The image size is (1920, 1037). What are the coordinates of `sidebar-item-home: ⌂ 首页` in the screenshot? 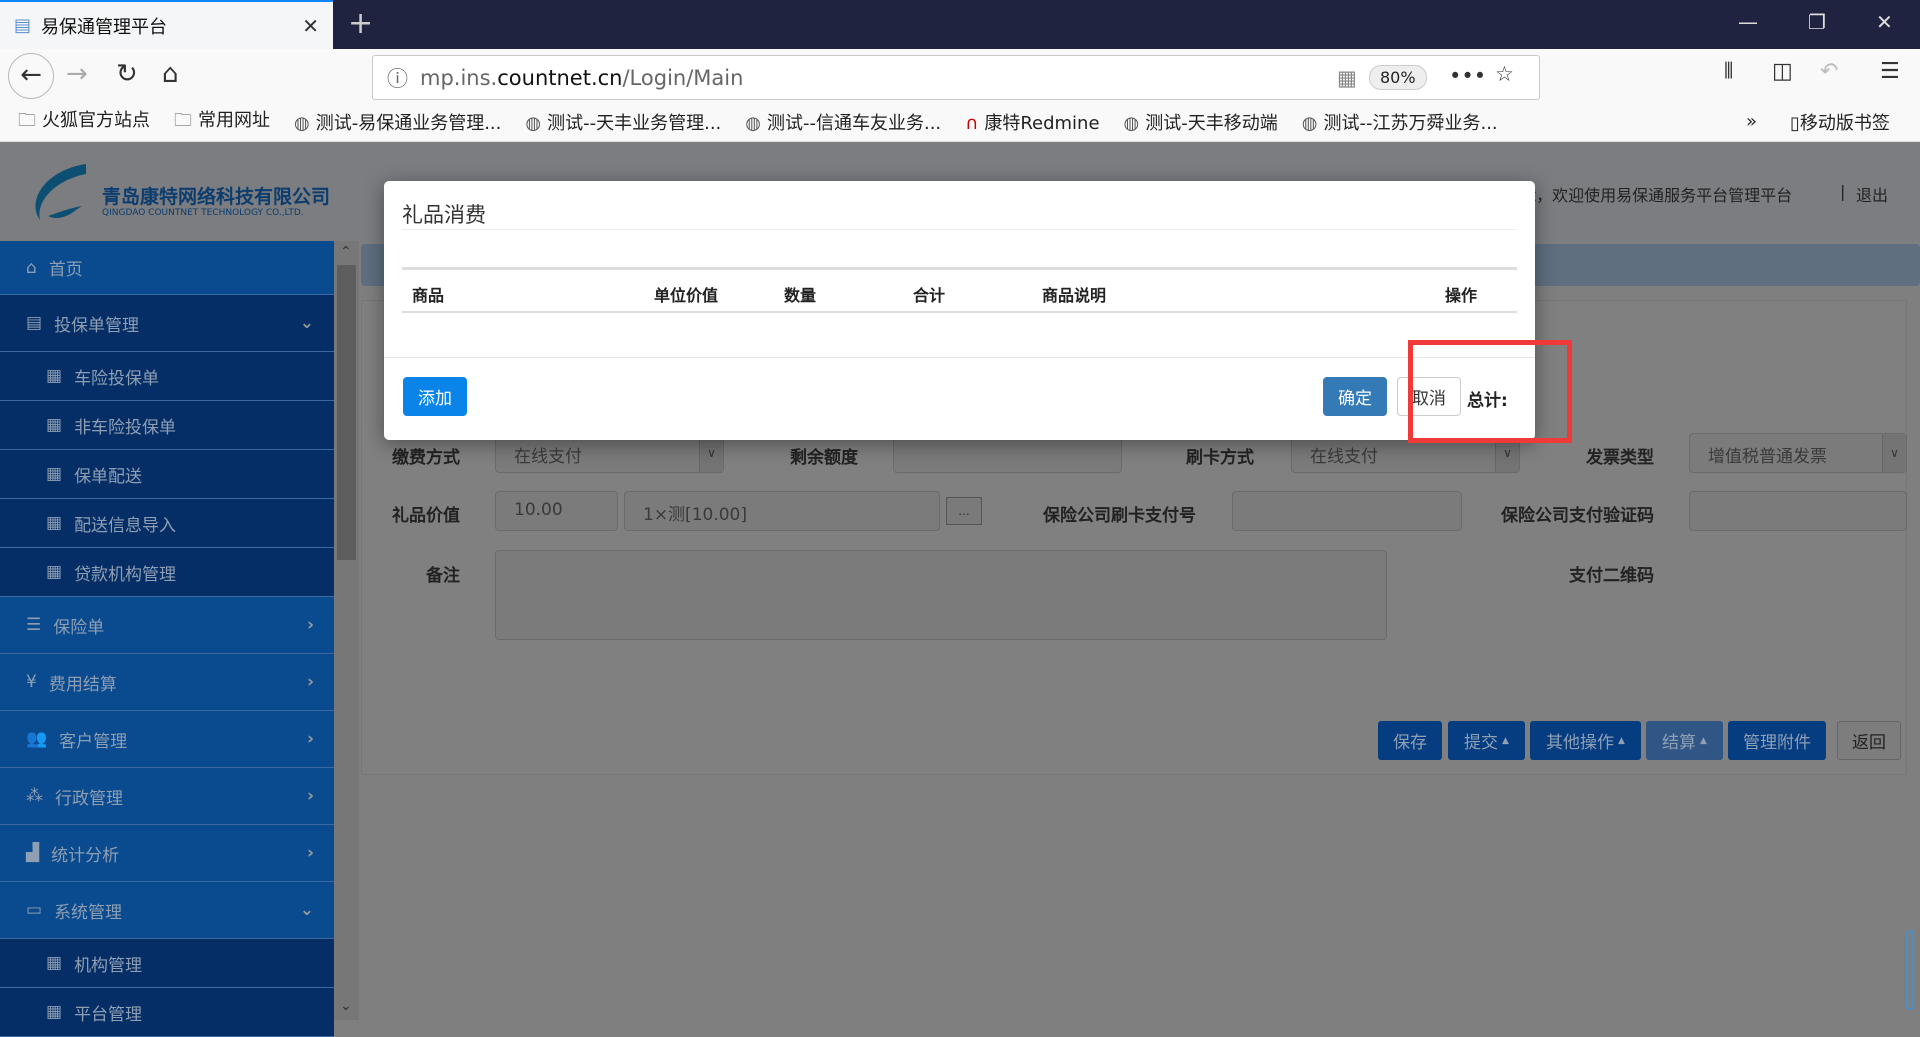 It's located at (167, 268).